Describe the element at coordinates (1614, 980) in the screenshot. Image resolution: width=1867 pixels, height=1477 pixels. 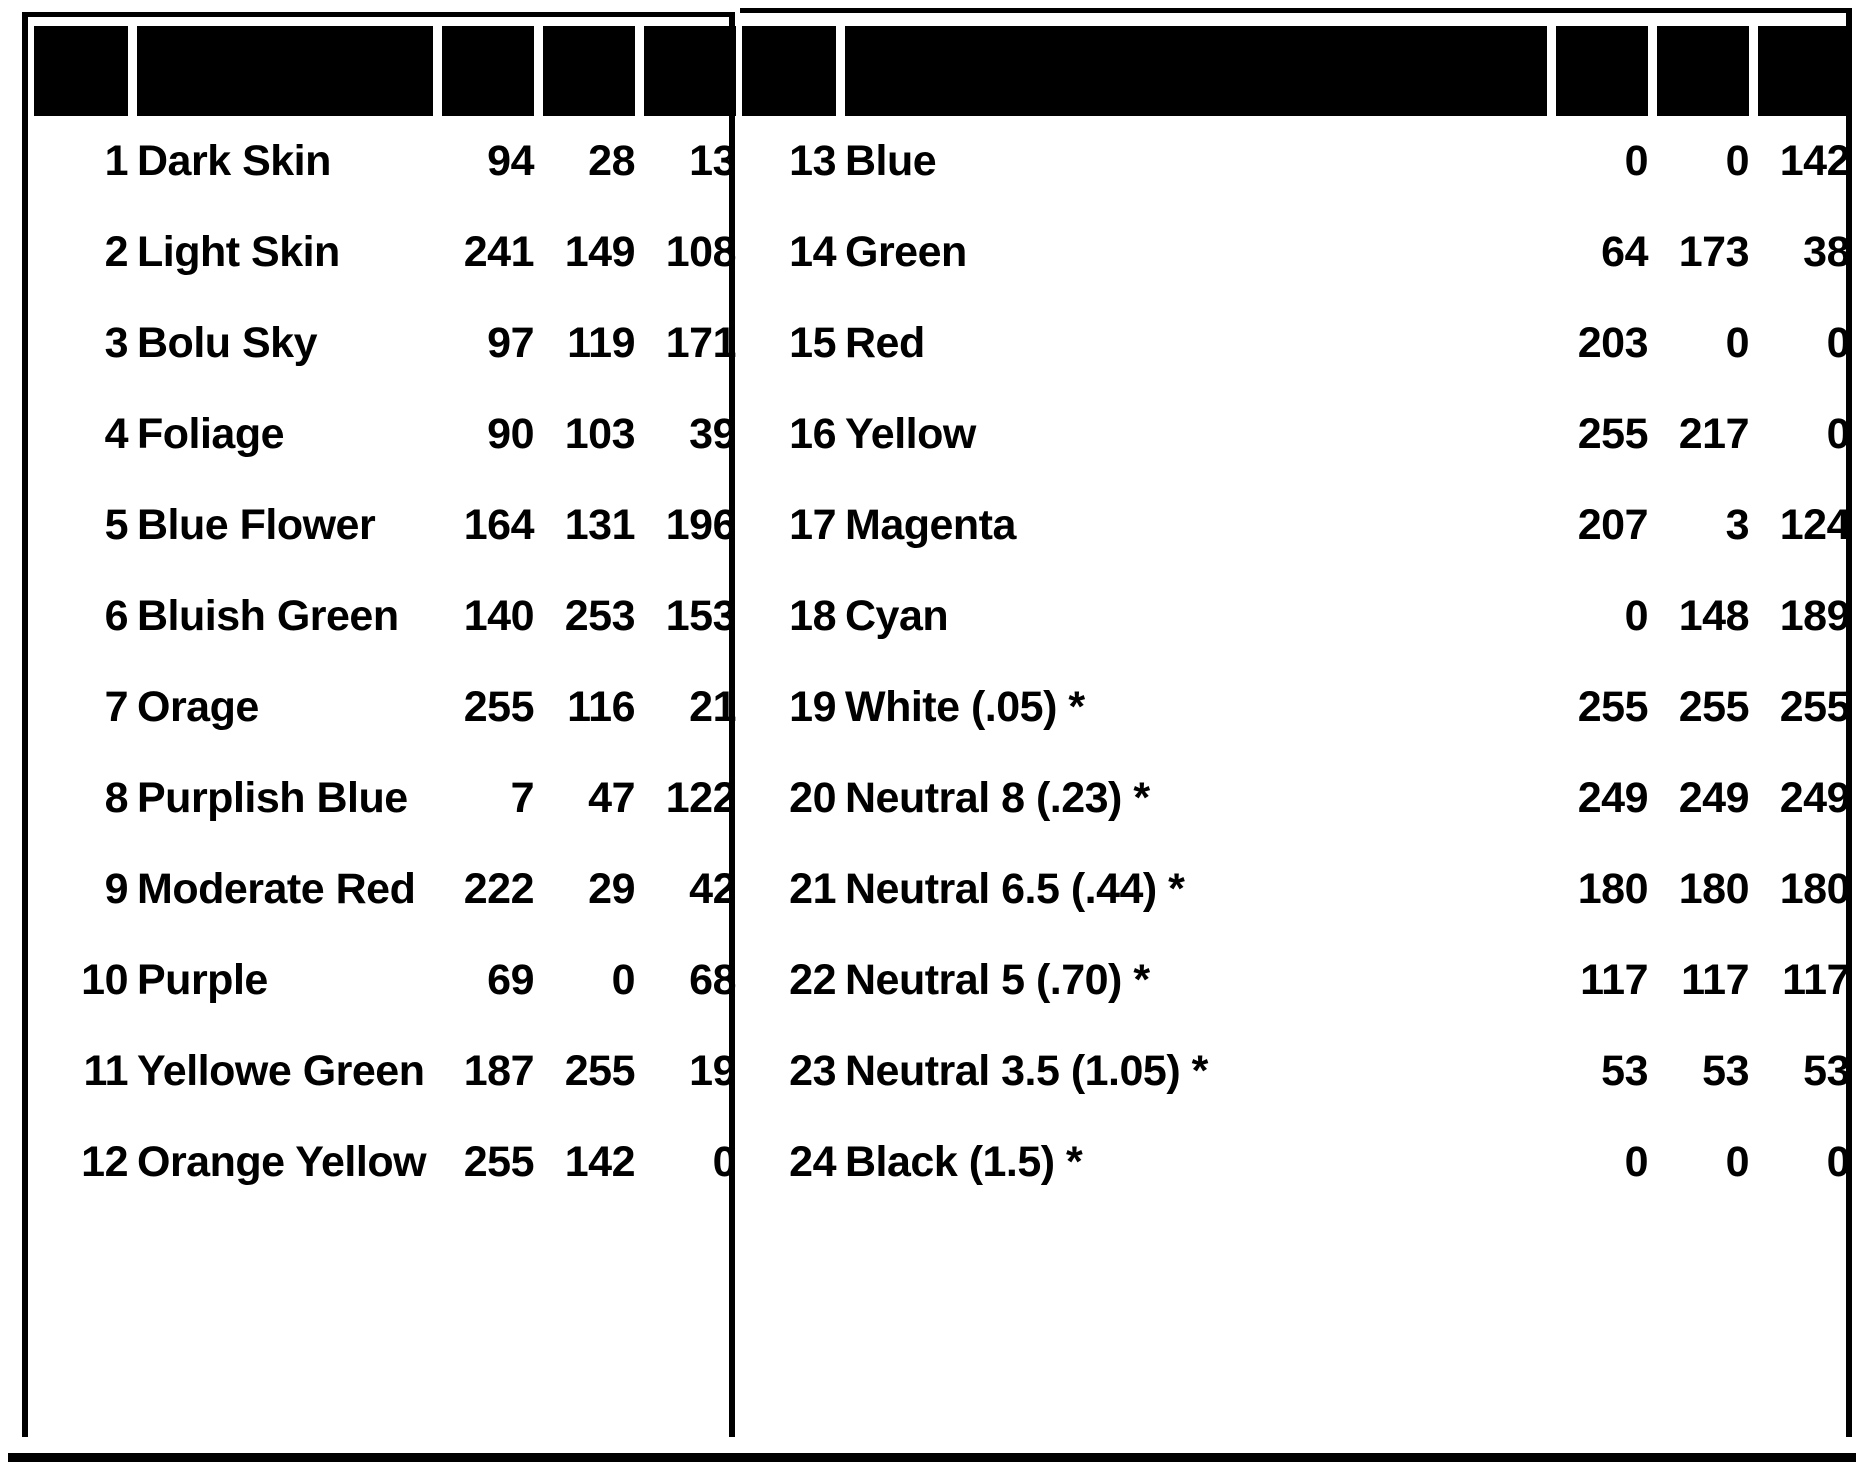
I see `right-row-red-value: 117` at that location.